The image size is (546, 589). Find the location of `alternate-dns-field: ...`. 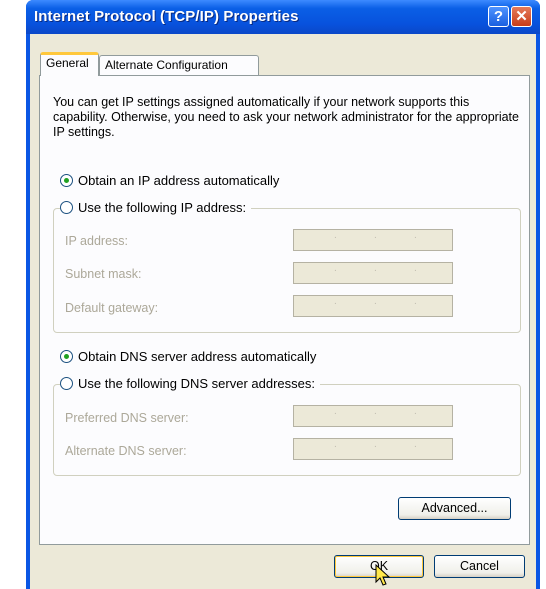

alternate-dns-field: ... is located at coordinates (373, 449).